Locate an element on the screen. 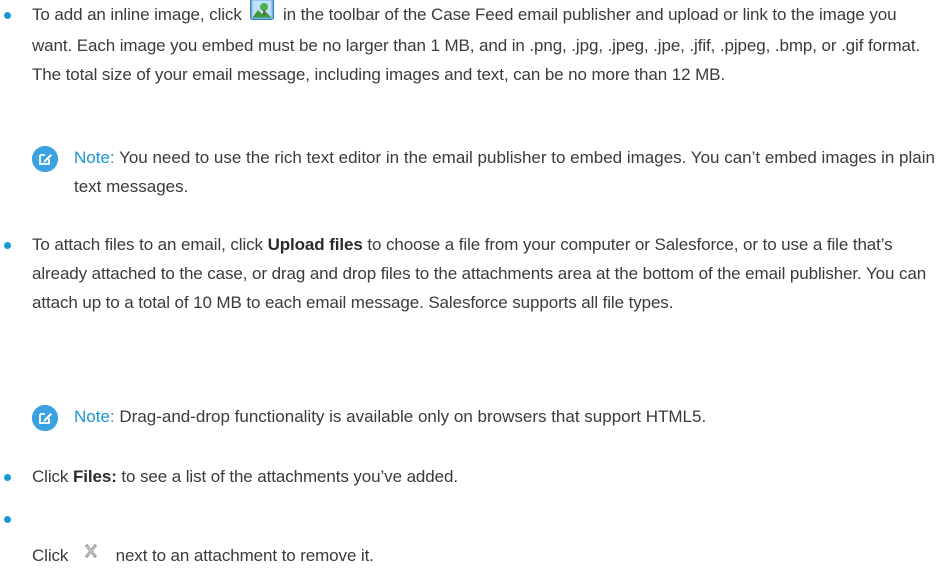  item-text-start: To attach files to an email, click is located at coordinates (147, 244).